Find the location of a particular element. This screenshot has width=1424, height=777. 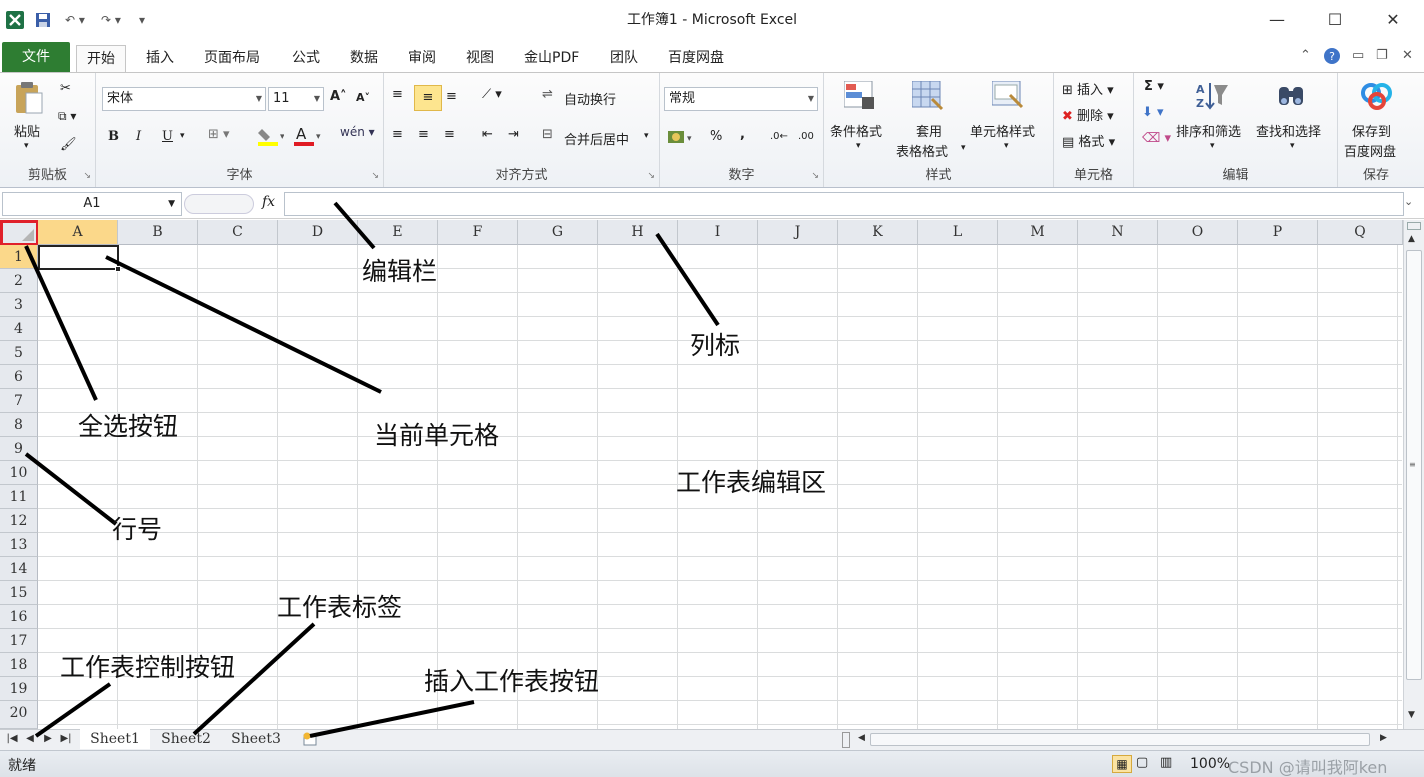

sheet-tab-1: Sheet1 is located at coordinates (115, 739).